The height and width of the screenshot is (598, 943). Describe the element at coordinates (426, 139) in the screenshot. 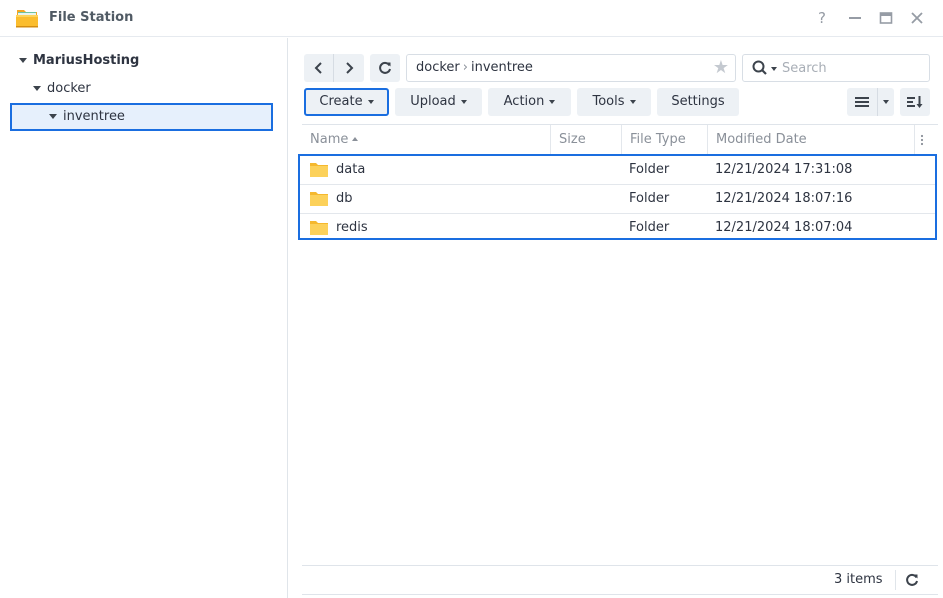

I see `column-header-name: Name` at that location.